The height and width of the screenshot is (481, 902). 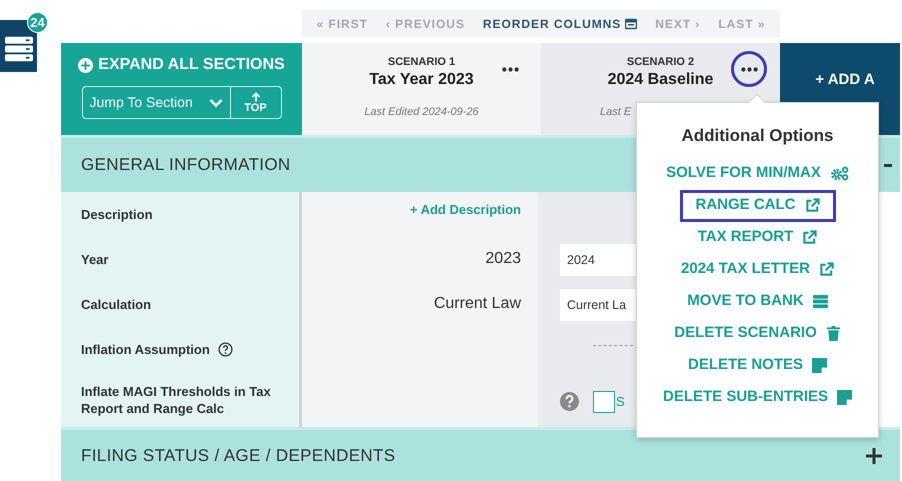 What do you see at coordinates (620, 401) in the screenshot?
I see `checkbox-label: S` at bounding box center [620, 401].